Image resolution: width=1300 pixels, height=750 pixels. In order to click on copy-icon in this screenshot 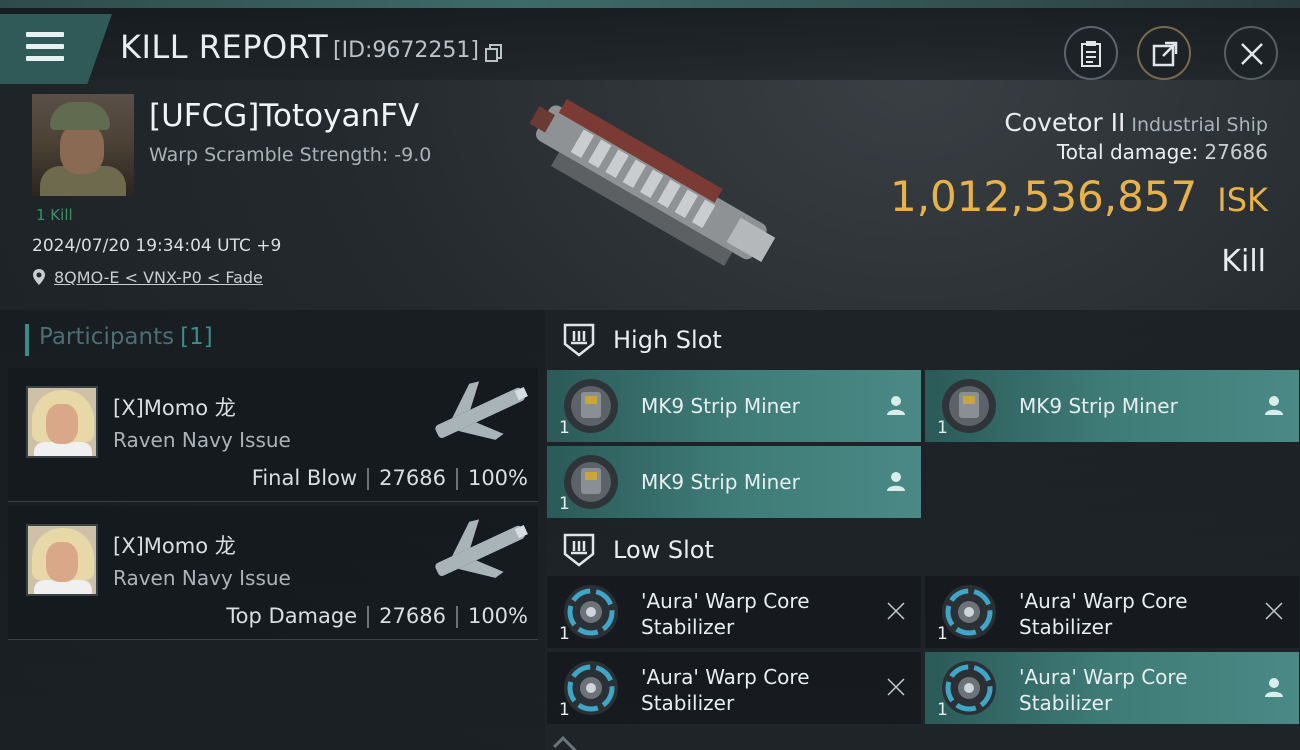, I will do `click(494, 53)`.